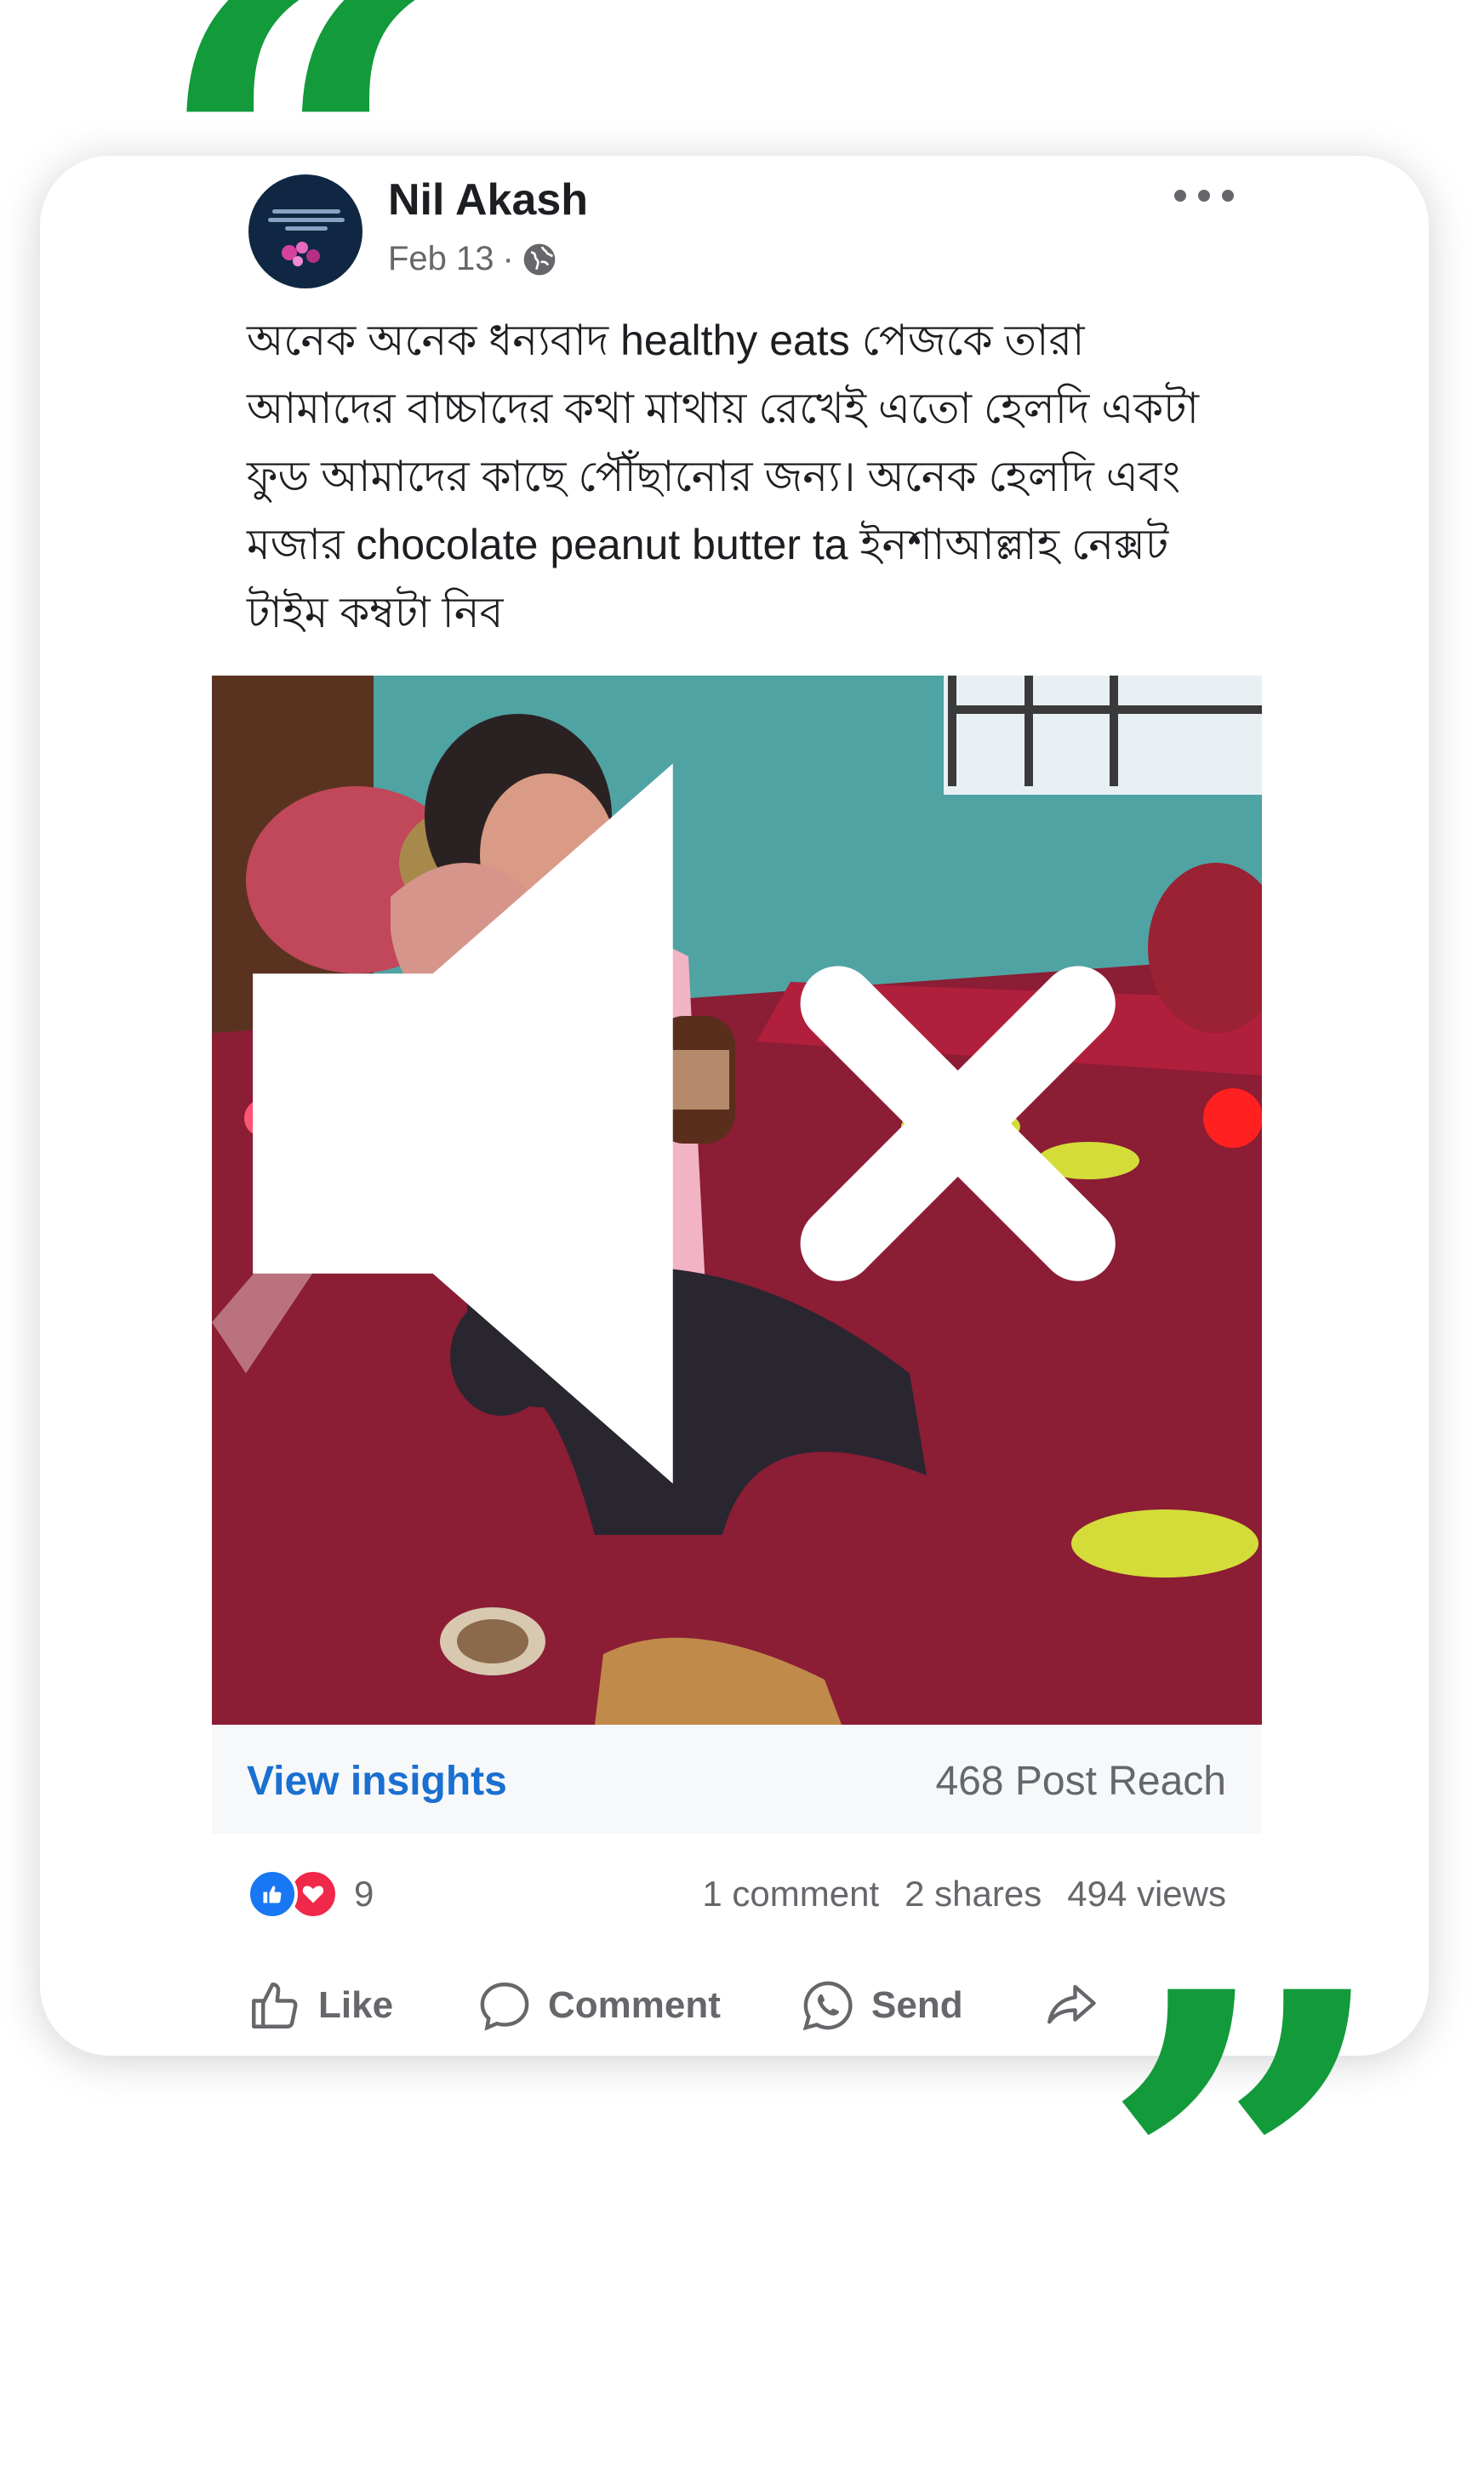 This screenshot has width=1484, height=2482. Describe the element at coordinates (377, 1782) in the screenshot. I see `view-insights-link: View insights` at that location.